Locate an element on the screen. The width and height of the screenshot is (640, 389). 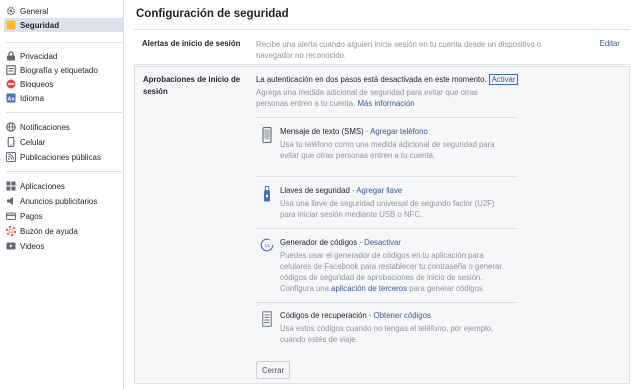
sidebar-item-timeline: Biografía y etiquetado is located at coordinates (64, 70).